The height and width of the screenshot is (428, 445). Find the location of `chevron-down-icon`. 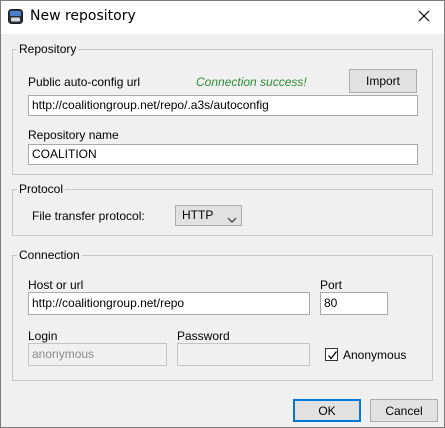

chevron-down-icon is located at coordinates (232, 220).